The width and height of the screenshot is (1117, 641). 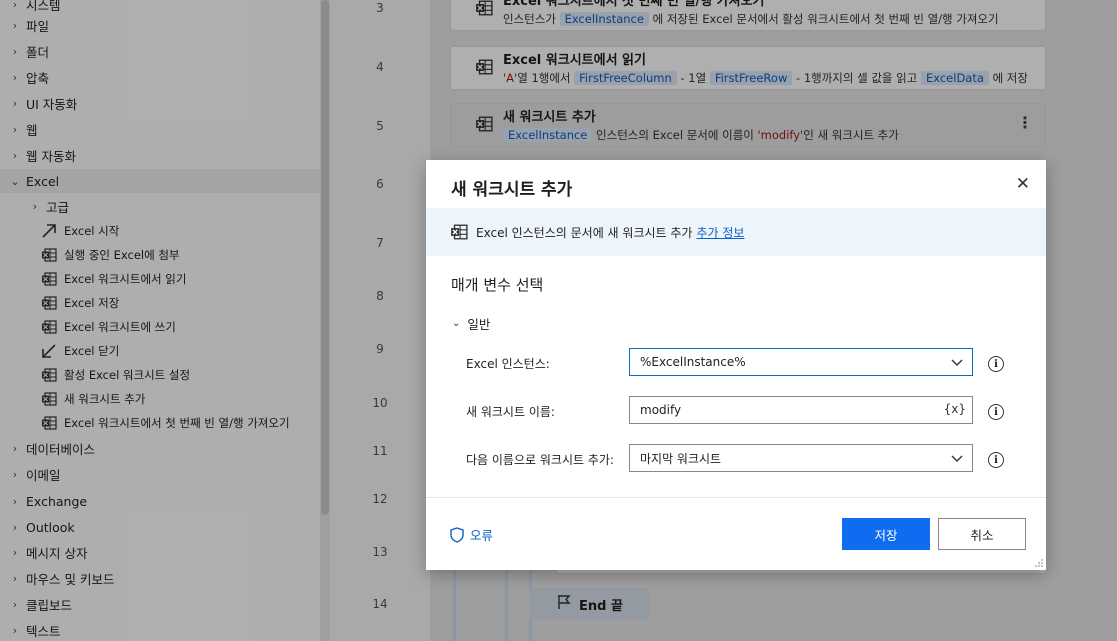 I want to click on close-icon: ✕, so click(x=1023, y=184).